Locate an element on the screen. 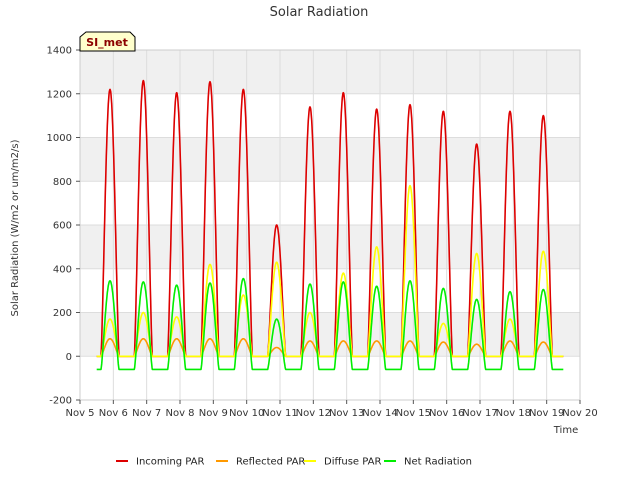 The width and height of the screenshot is (640, 480). site-label: SI_met is located at coordinates (107, 42).